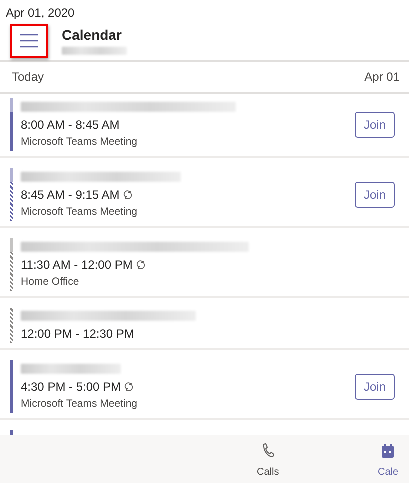 The image size is (409, 483). What do you see at coordinates (70, 125) in the screenshot?
I see `event-time: 8:00 AM - 8:45 AM` at bounding box center [70, 125].